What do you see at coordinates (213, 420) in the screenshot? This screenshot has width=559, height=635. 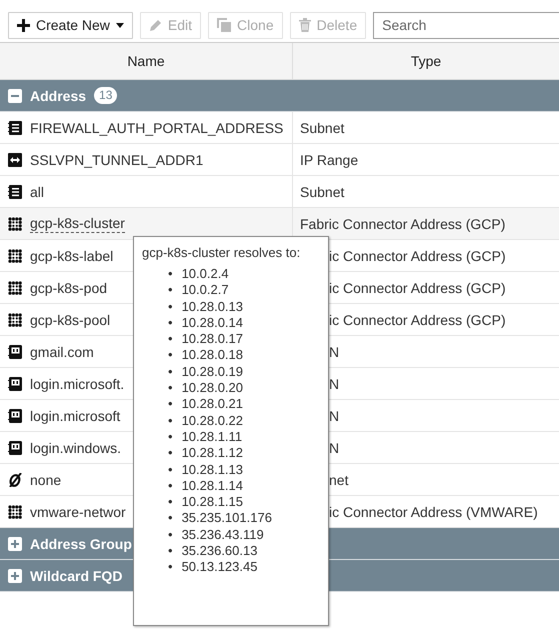 I see `address-item: 10.28.0.22` at bounding box center [213, 420].